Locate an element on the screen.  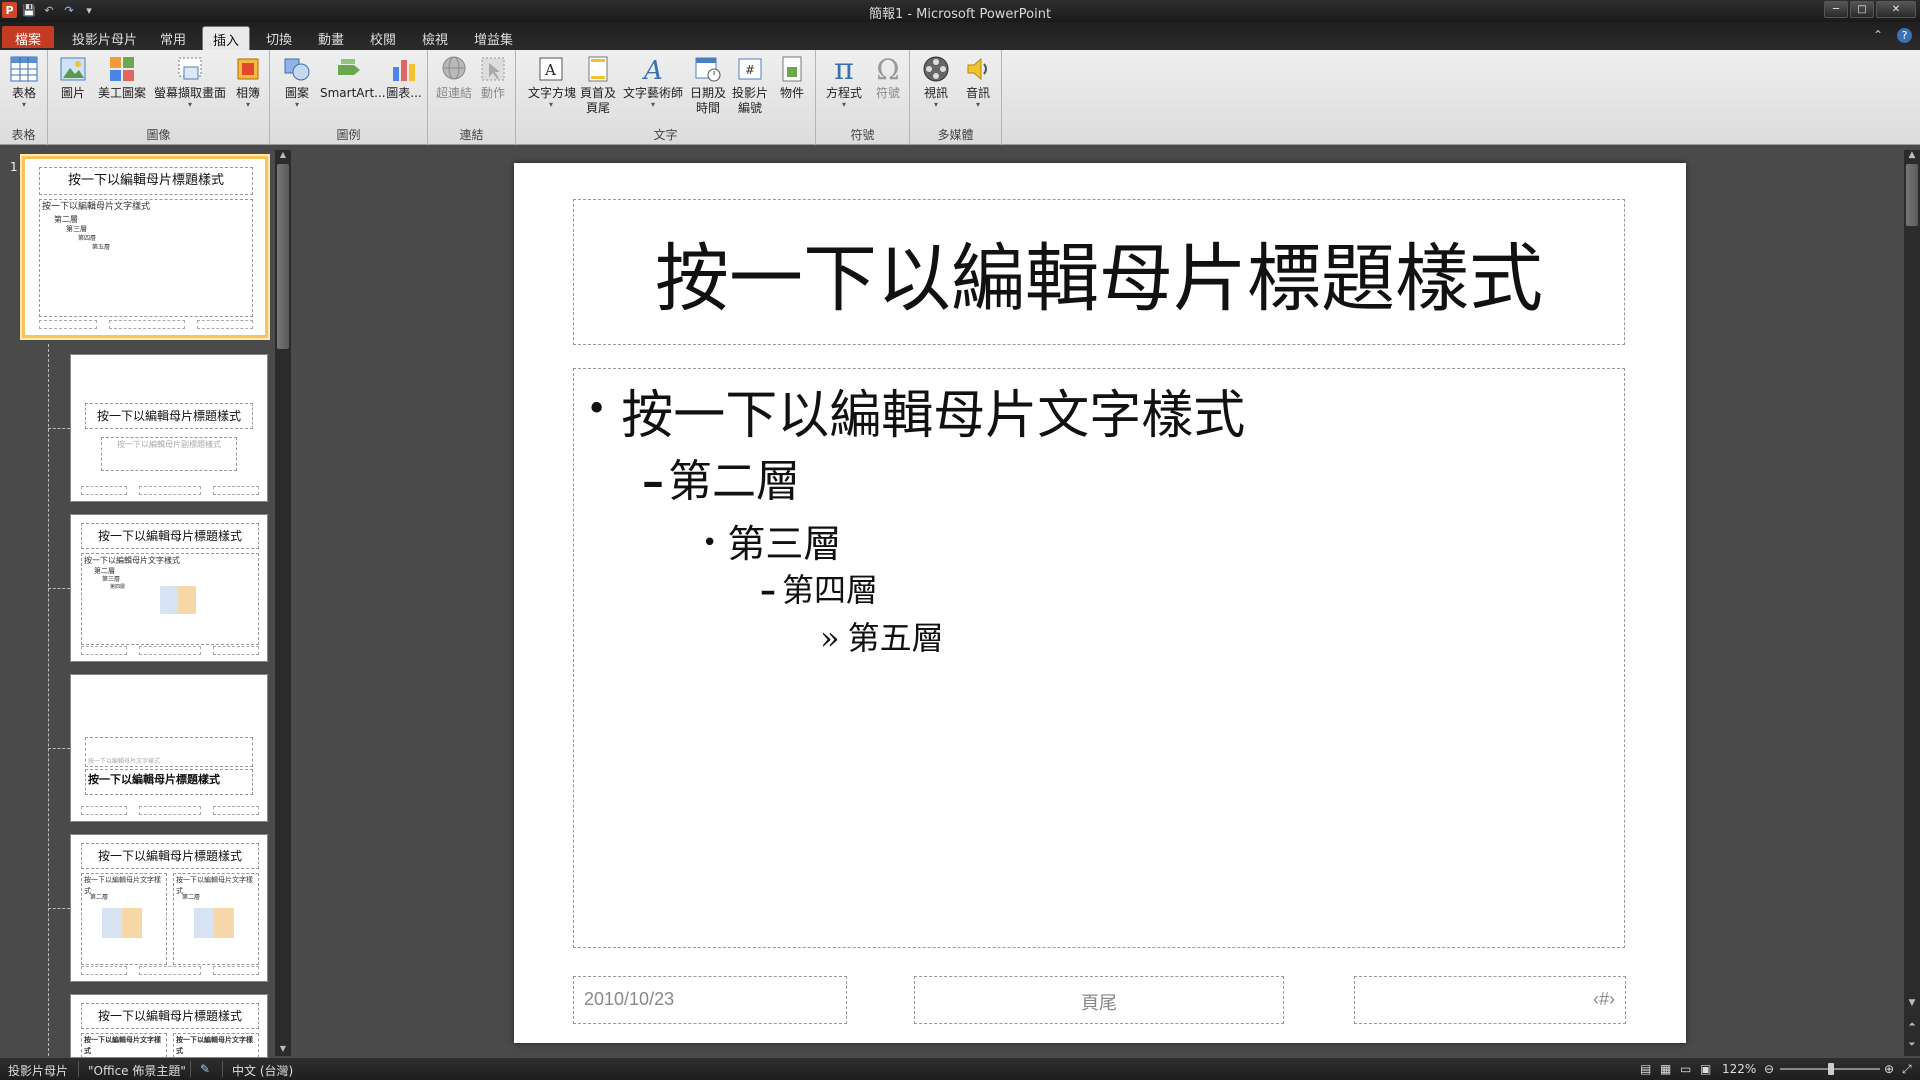
datetime-button: 日期及 時間 is located at coordinates (708, 85).